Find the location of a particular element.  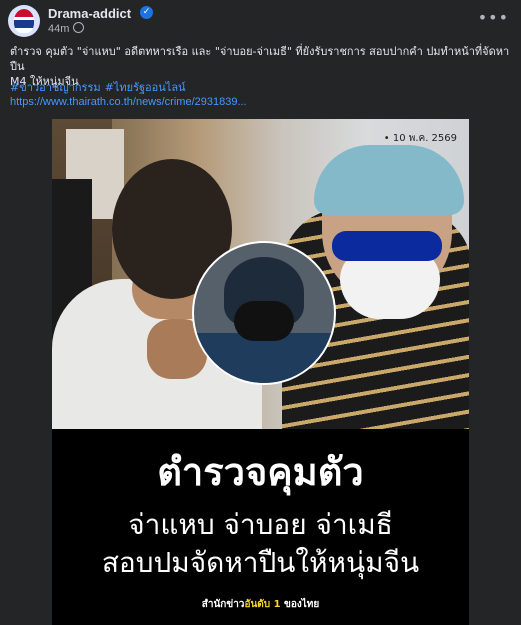

date-stamp: • 10 พ.ค. 2569 is located at coordinates (420, 138).